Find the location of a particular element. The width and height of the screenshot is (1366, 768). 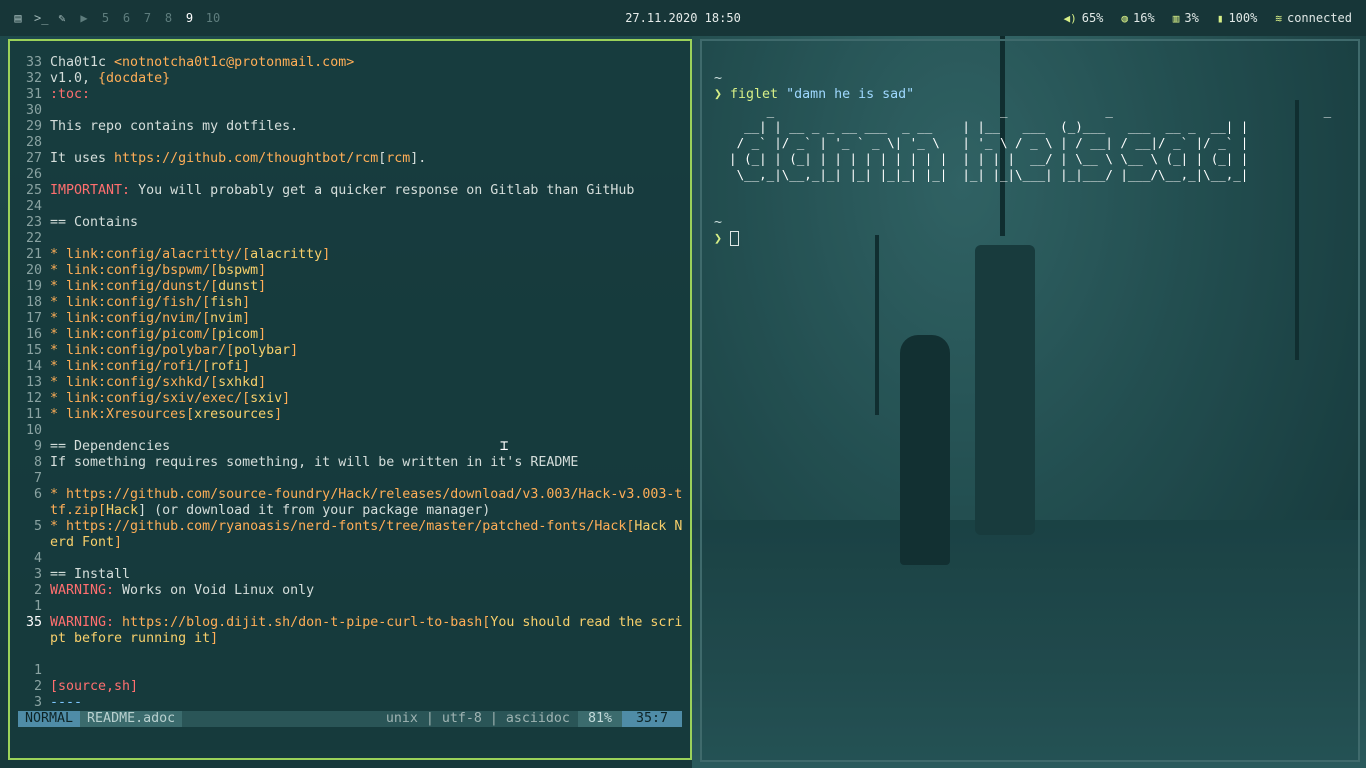

editor-line: 2 WARNING: Works on Void Linux only is located at coordinates (350, 591).